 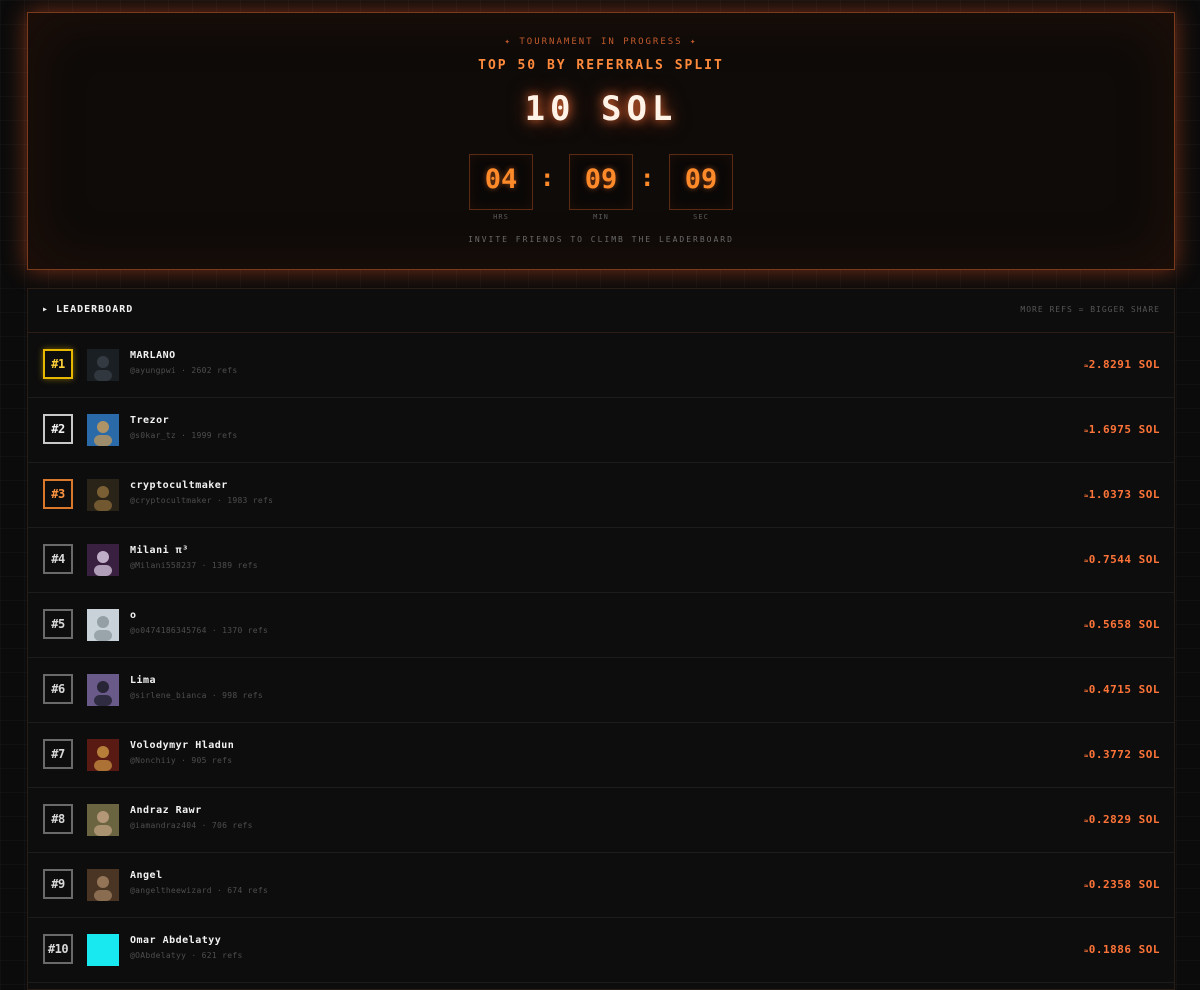 What do you see at coordinates (58, 559) in the screenshot?
I see `rank-badge: #4` at bounding box center [58, 559].